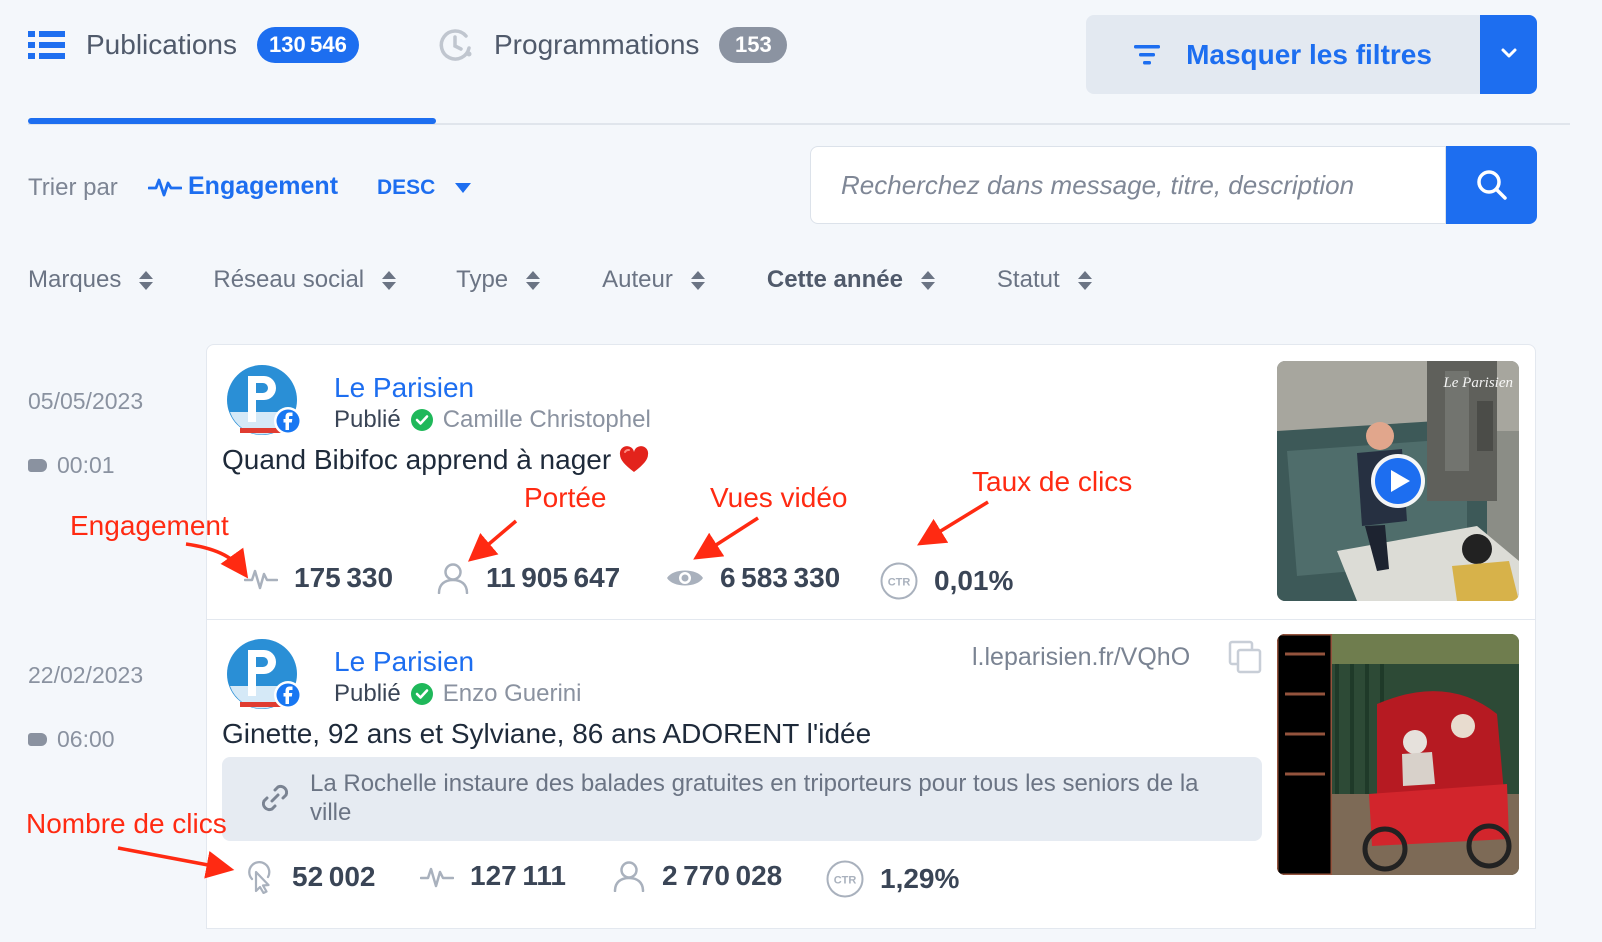 This screenshot has width=1602, height=942. What do you see at coordinates (73, 187) in the screenshot?
I see `sort-label: Trier par` at bounding box center [73, 187].